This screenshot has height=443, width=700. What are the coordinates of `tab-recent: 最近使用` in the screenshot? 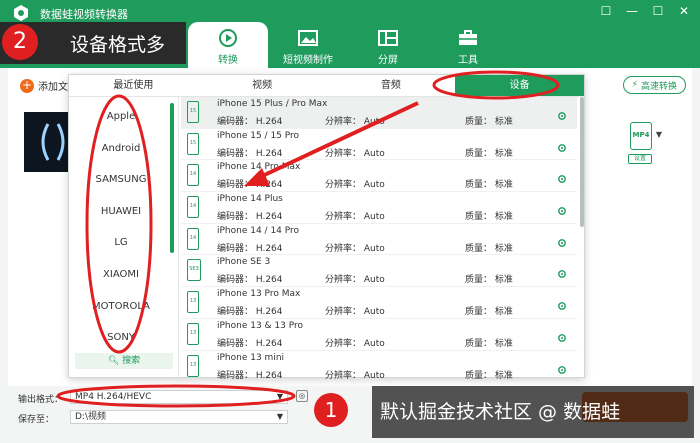 It's located at (133, 85).